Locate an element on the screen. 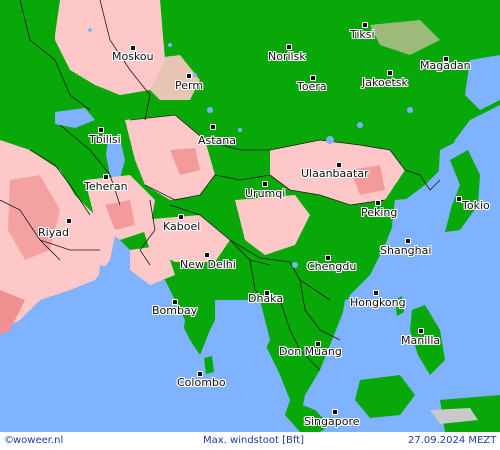 The image size is (500, 450). city-label-toera: Toera is located at coordinates (312, 86).